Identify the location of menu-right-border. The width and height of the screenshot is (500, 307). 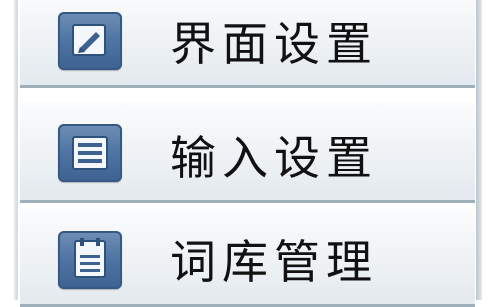
(479, 150).